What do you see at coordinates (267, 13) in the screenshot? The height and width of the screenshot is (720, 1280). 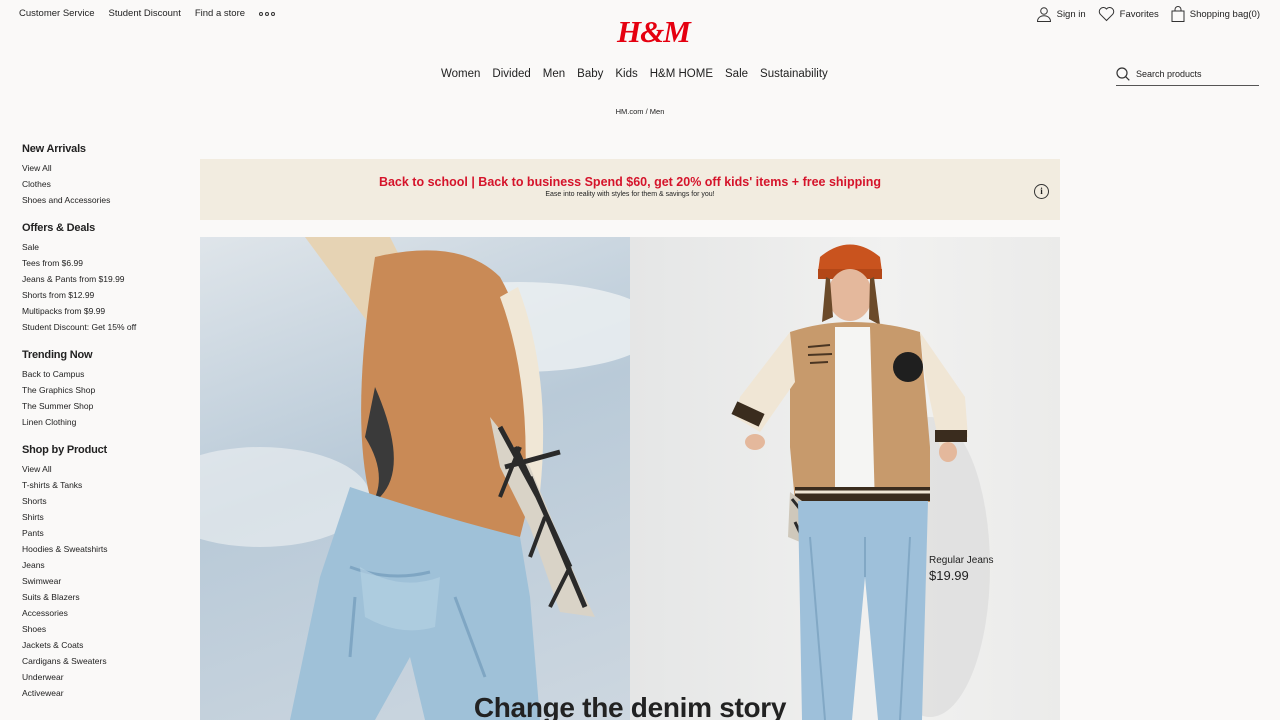 I see `more-options-icon` at bounding box center [267, 13].